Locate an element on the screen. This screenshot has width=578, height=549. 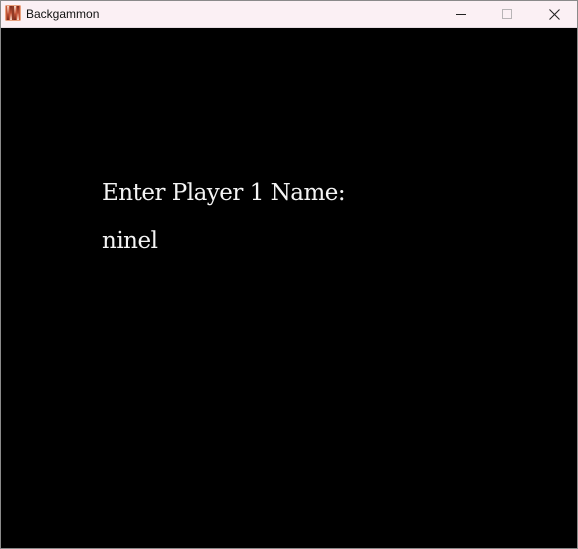
backgammon-app-icon is located at coordinates (13, 13).